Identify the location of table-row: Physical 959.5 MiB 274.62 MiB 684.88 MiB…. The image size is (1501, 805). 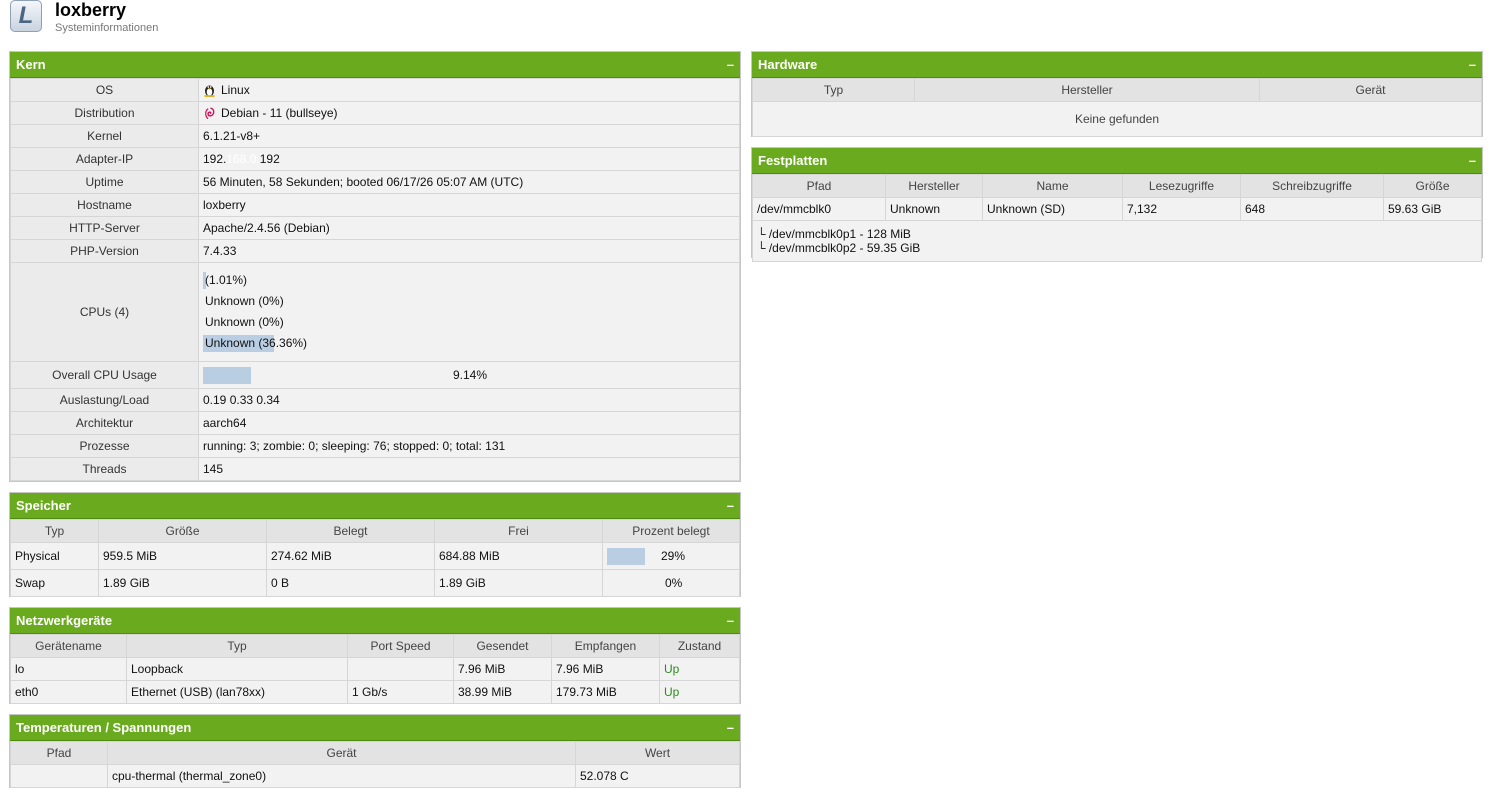
(375, 556).